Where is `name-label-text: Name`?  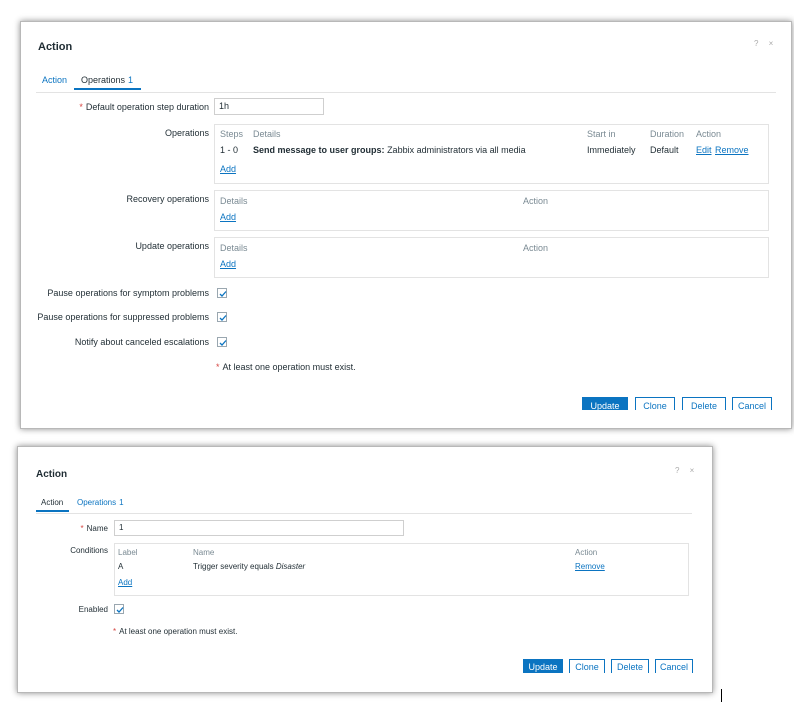
name-label-text: Name is located at coordinates (97, 528).